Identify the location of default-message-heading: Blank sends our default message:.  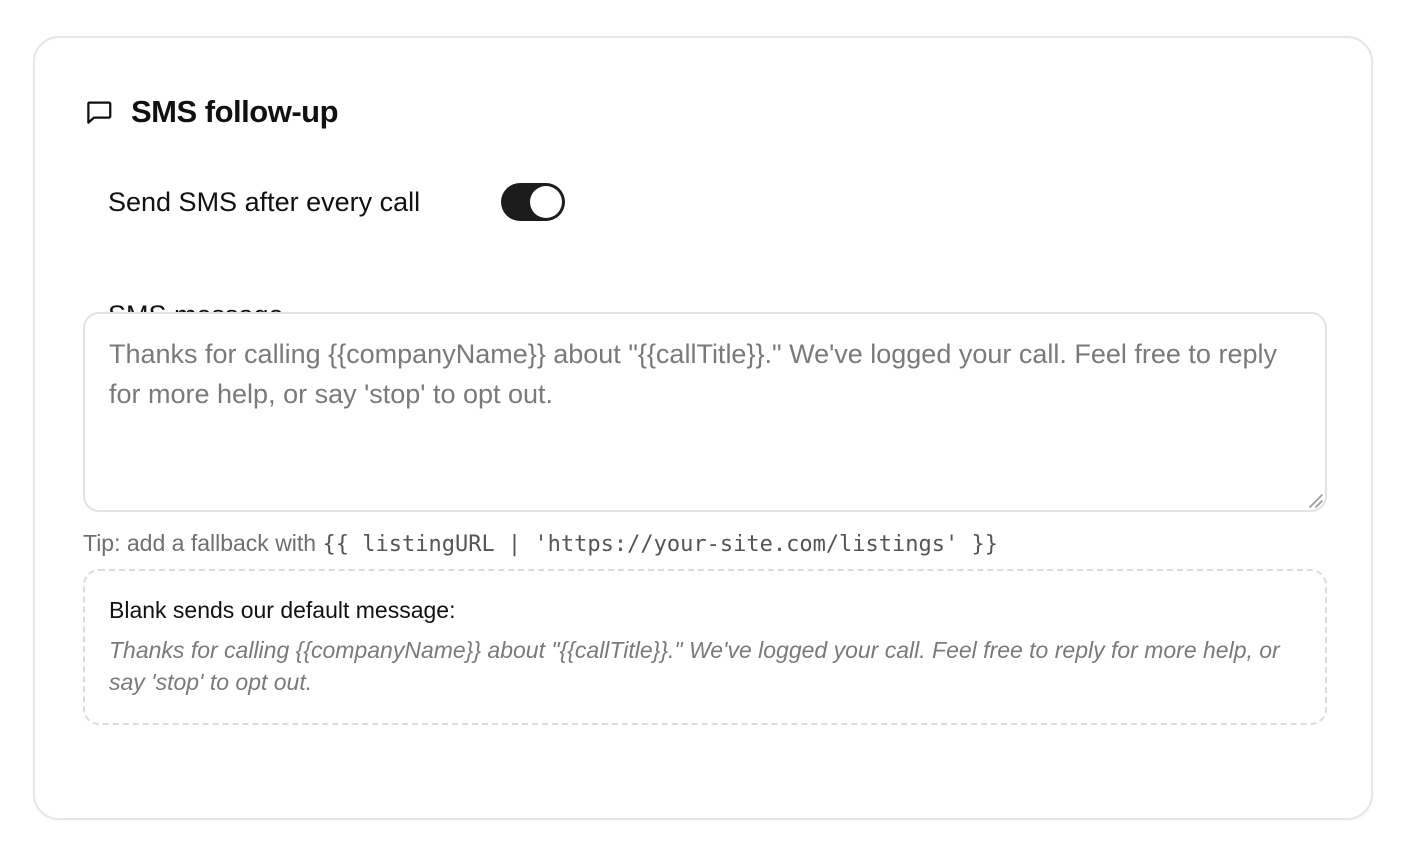
(282, 610).